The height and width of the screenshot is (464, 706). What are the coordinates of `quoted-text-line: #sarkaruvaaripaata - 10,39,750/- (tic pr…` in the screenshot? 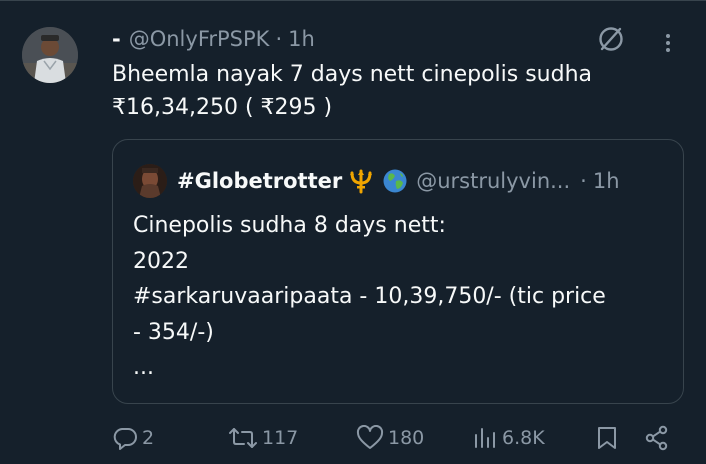 It's located at (369, 296).